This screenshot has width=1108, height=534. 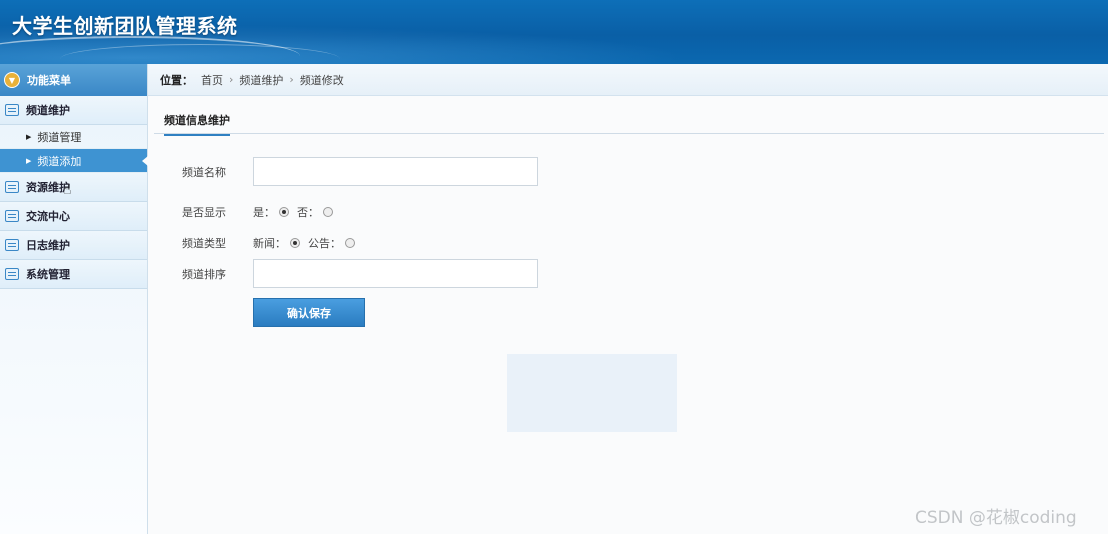 What do you see at coordinates (59, 161) in the screenshot?
I see `sidebar-item-label: 频道添加` at bounding box center [59, 161].